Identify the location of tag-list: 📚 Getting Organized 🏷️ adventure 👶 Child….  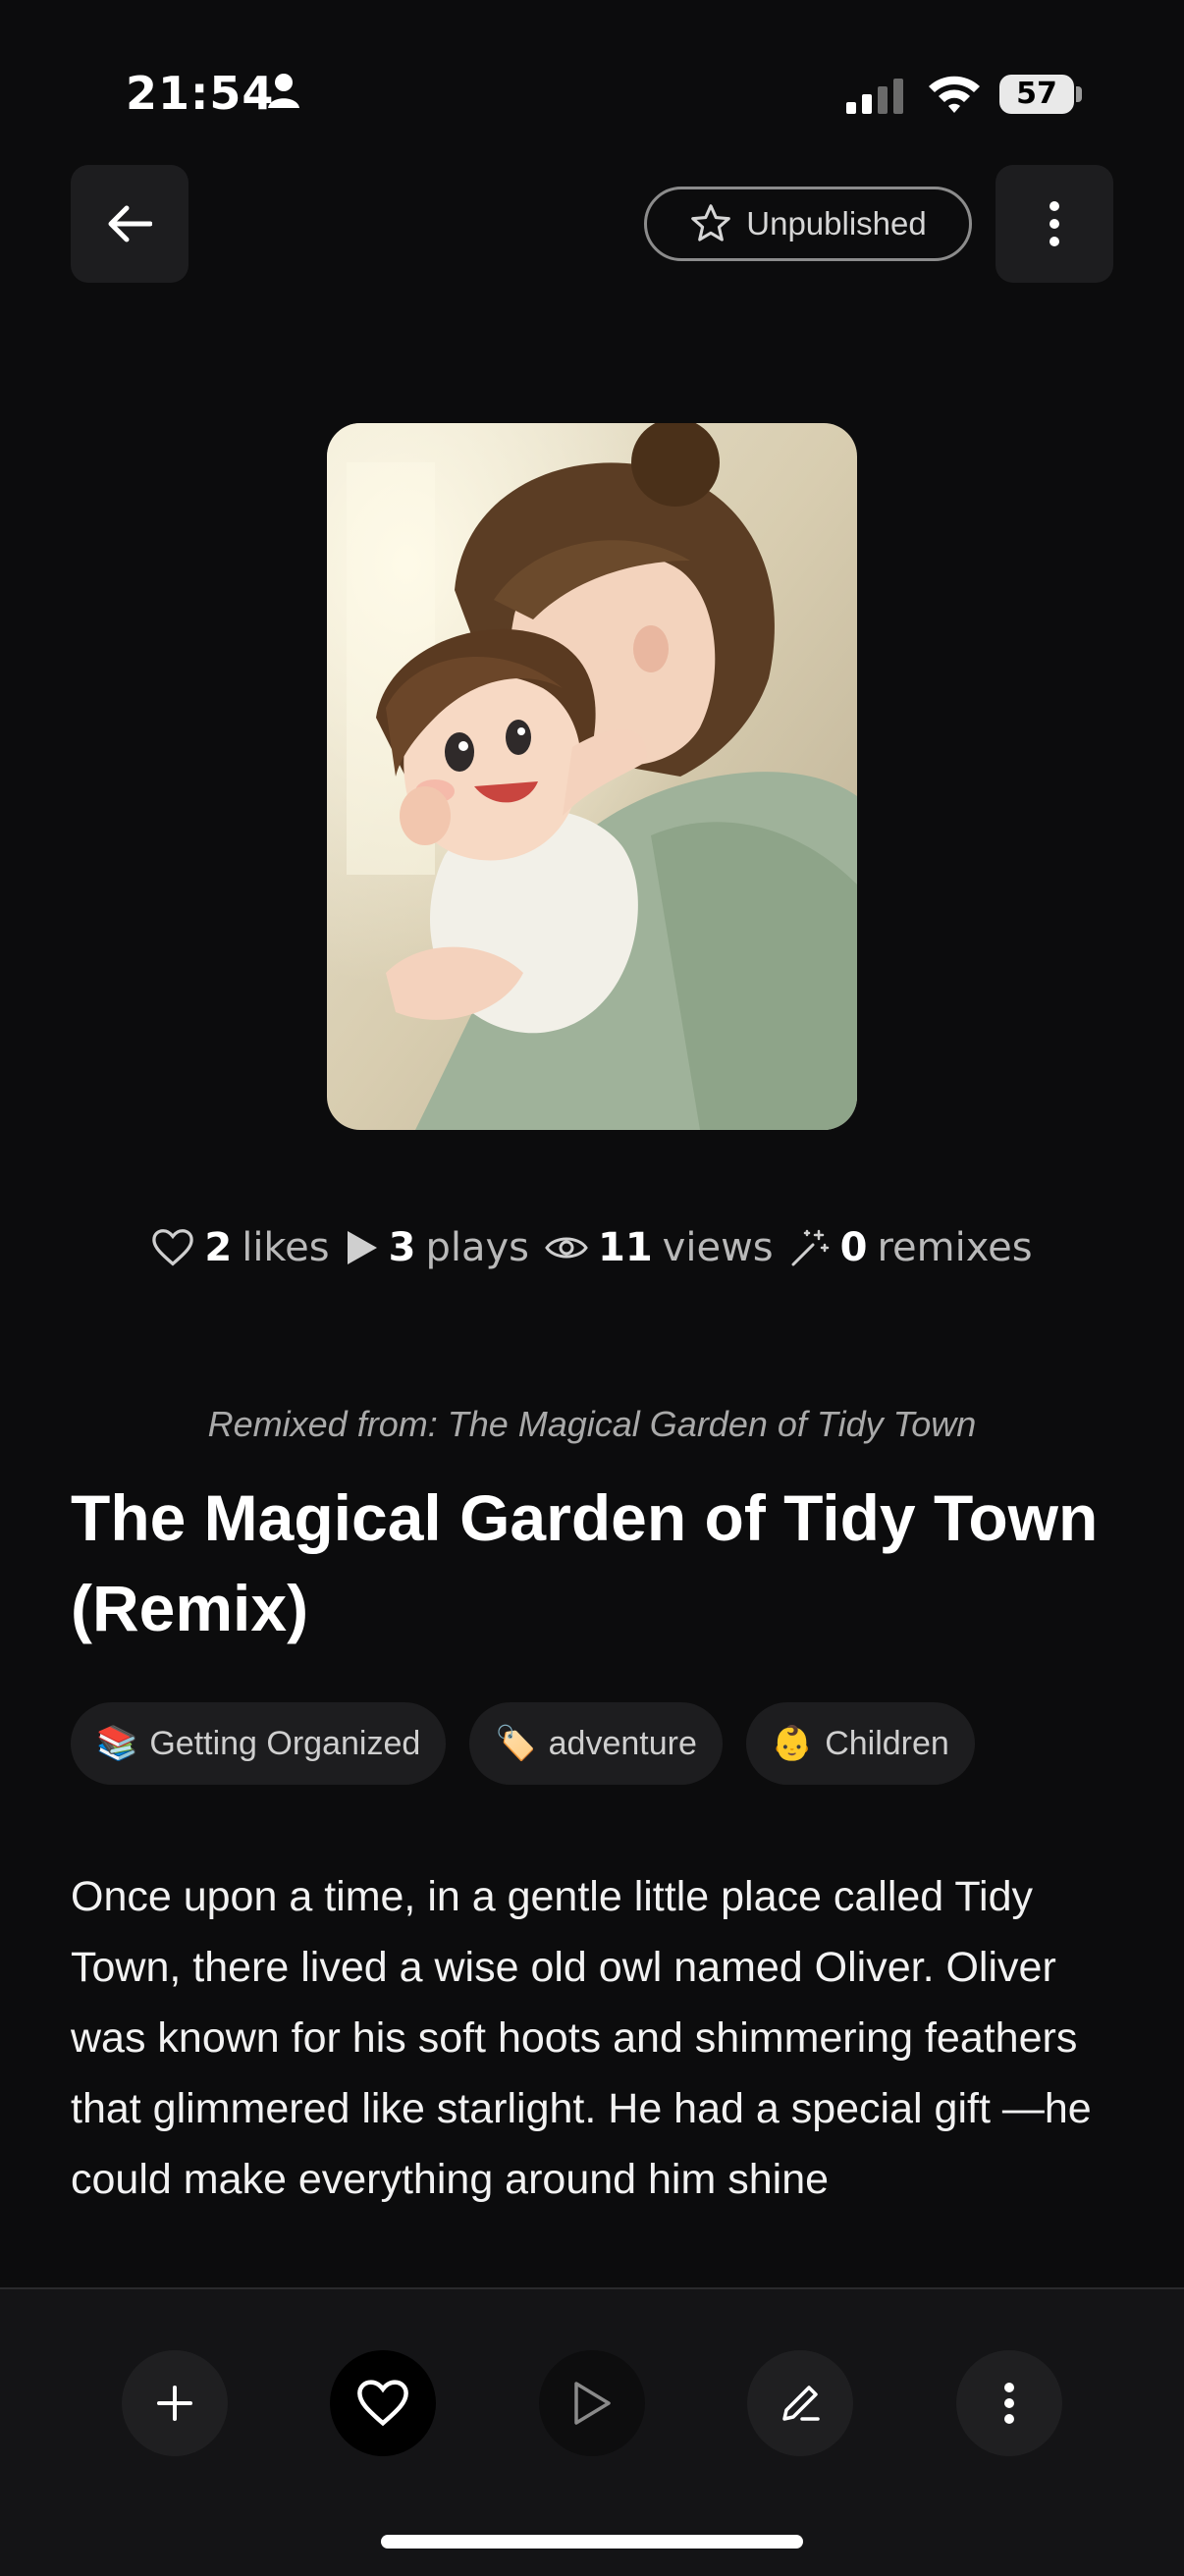
(523, 1743).